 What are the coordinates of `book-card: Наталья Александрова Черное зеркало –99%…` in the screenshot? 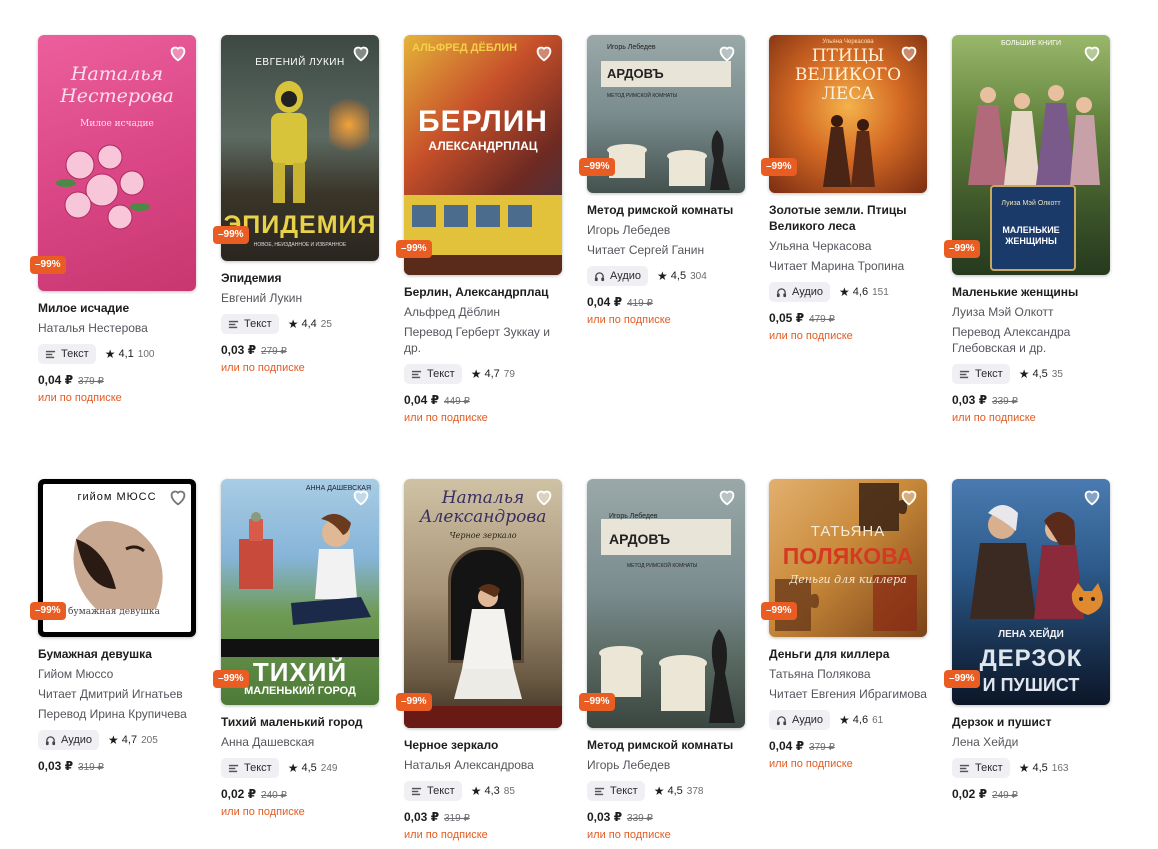 It's located at (480, 660).